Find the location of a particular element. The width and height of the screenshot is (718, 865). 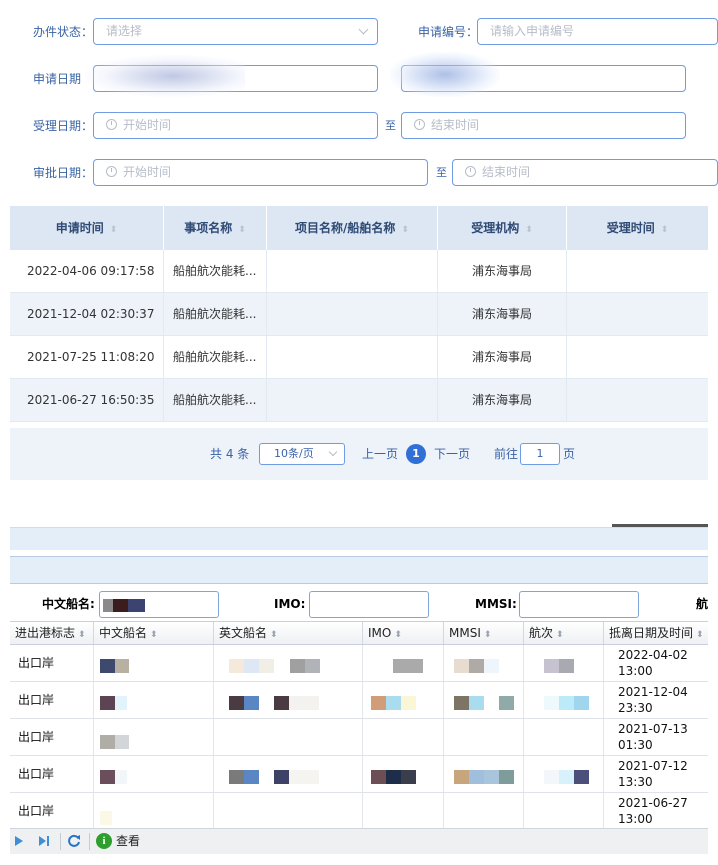

table-row: 2022-04-06 09:17:58 船舶航次能耗... 浦东海事局 is located at coordinates (359, 271).